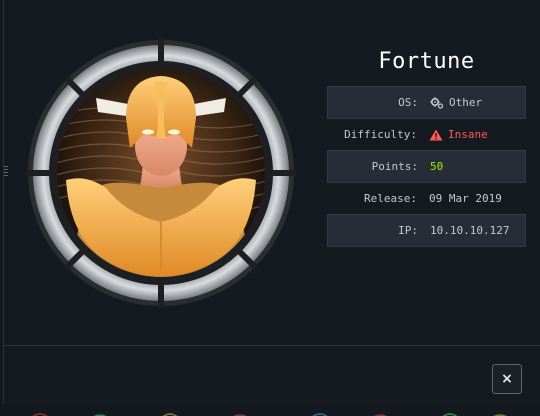 The image size is (540, 416). What do you see at coordinates (426, 230) in the screenshot?
I see `ip-row: IP: 10.10.10.127` at bounding box center [426, 230].